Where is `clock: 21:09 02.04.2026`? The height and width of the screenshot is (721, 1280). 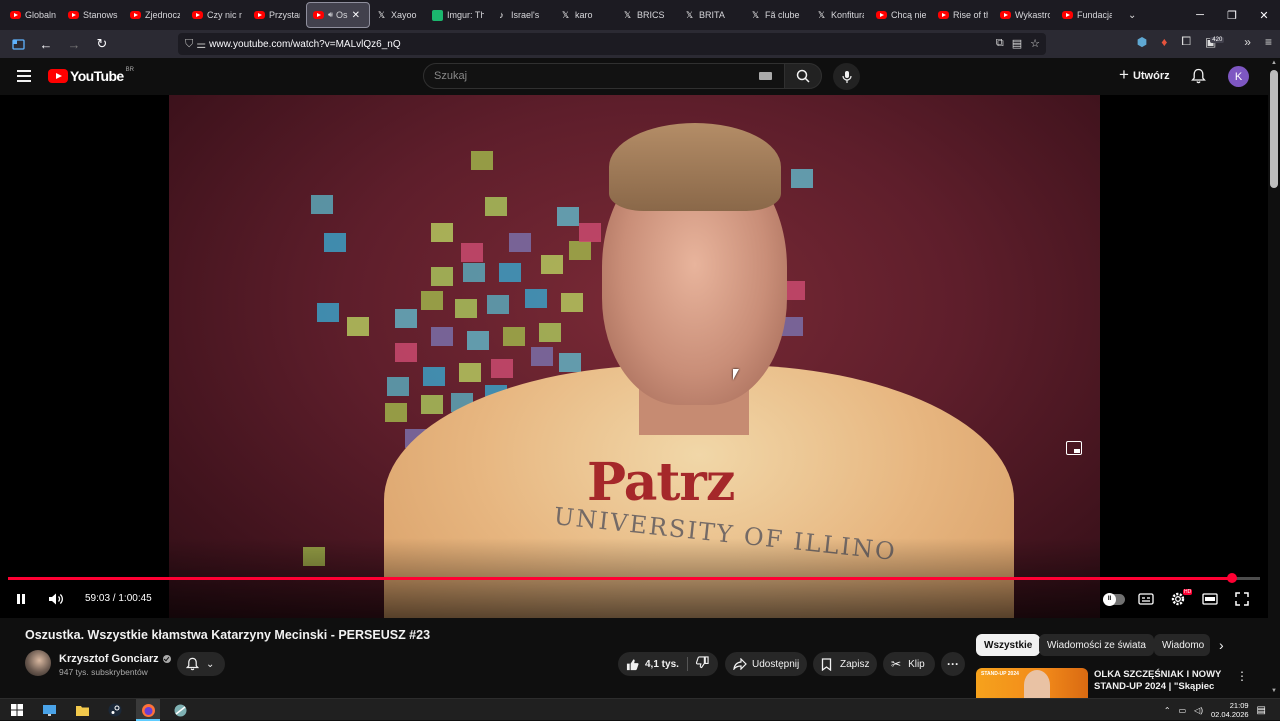
clock: 21:09 02.04.2026 is located at coordinates (1230, 710).